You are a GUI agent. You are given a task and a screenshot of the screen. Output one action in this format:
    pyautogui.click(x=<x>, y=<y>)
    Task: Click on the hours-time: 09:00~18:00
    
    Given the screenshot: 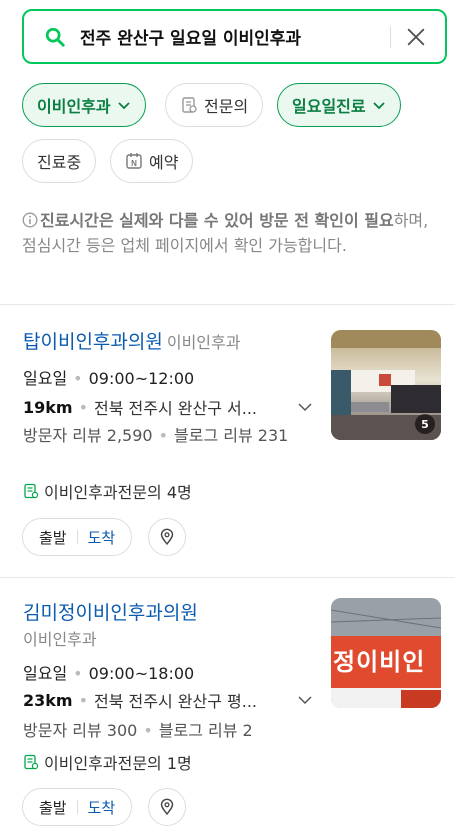 What is the action you would take?
    pyautogui.click(x=141, y=673)
    